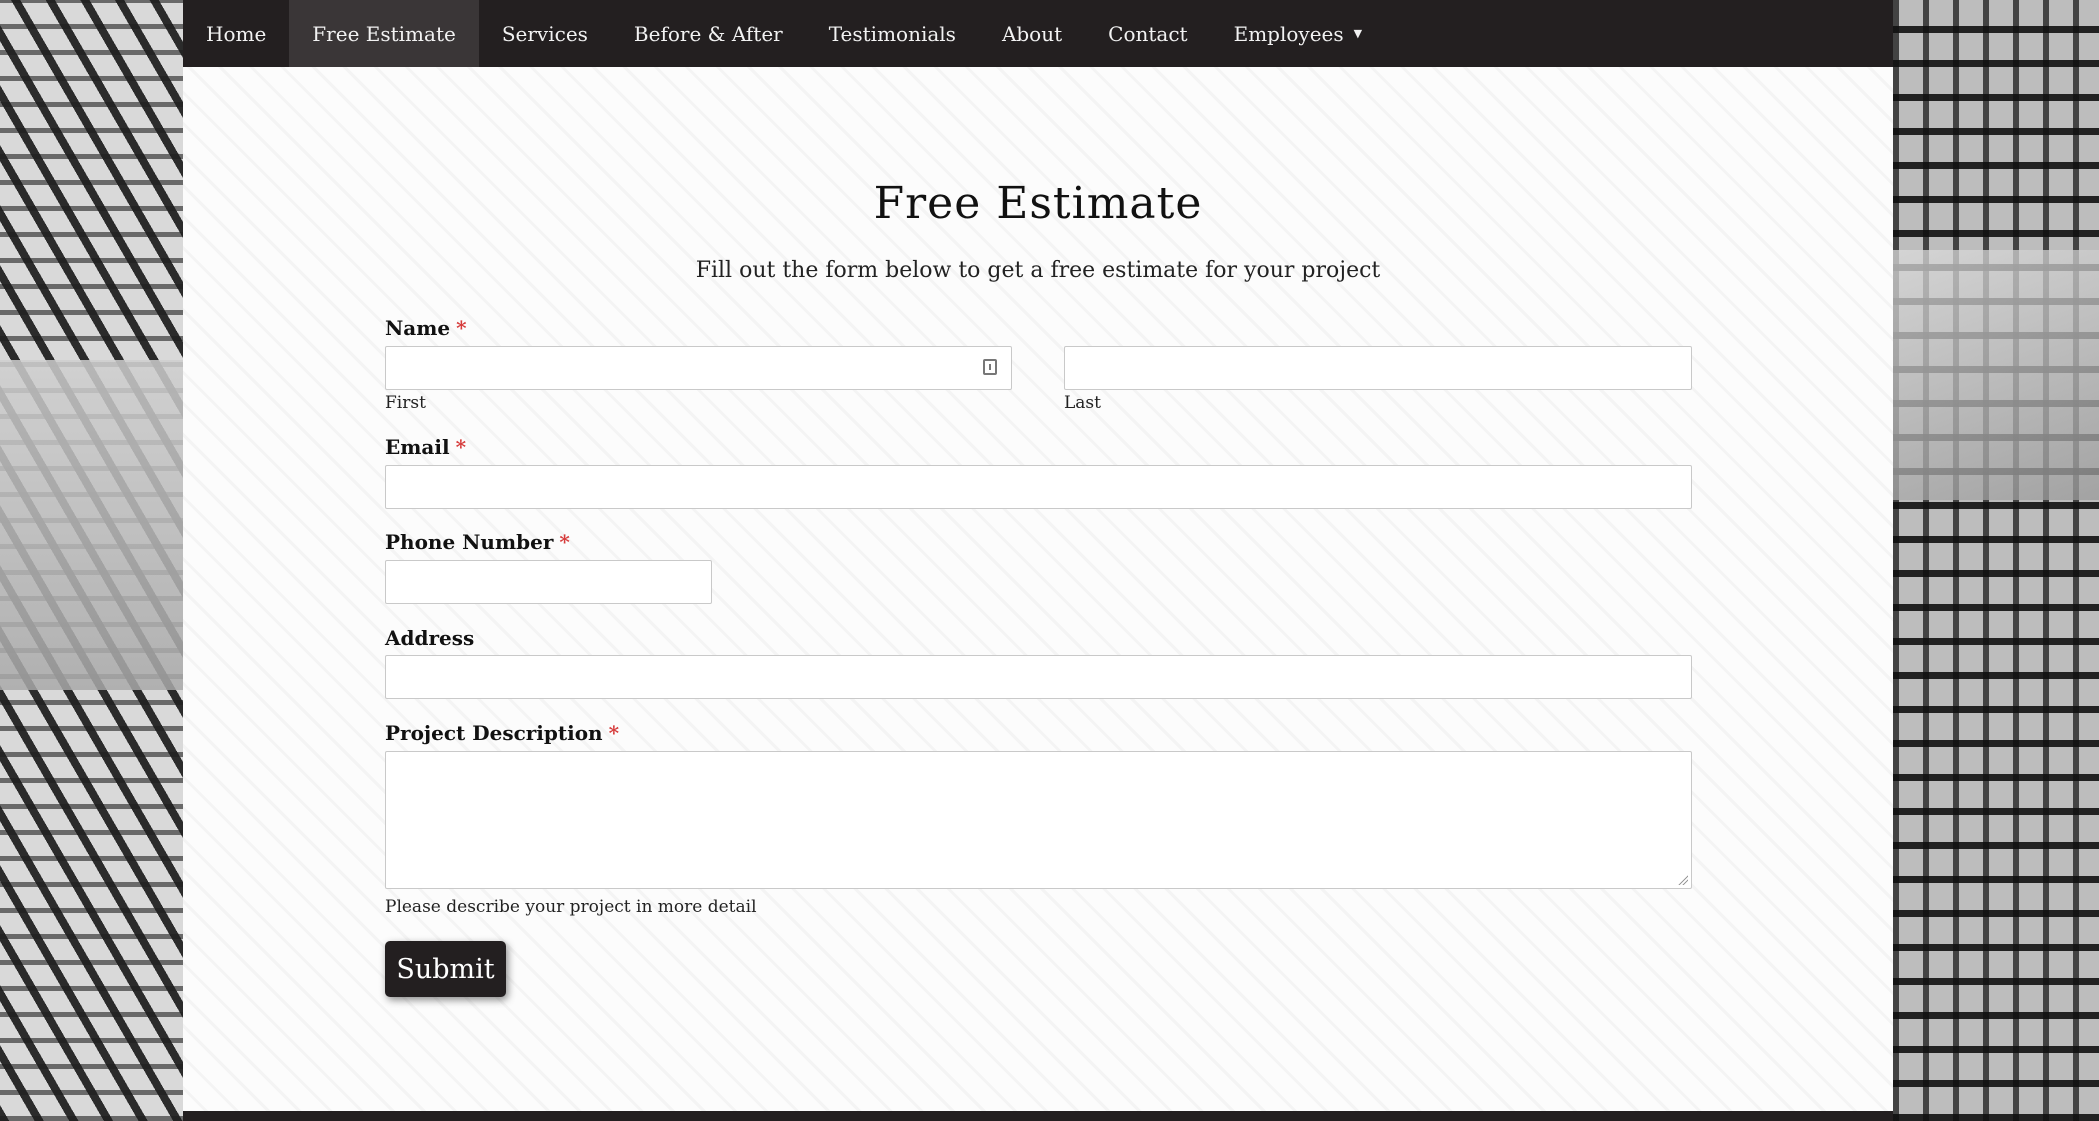 The height and width of the screenshot is (1121, 2099). Describe the element at coordinates (445, 969) in the screenshot. I see `submit-button: Submit` at that location.